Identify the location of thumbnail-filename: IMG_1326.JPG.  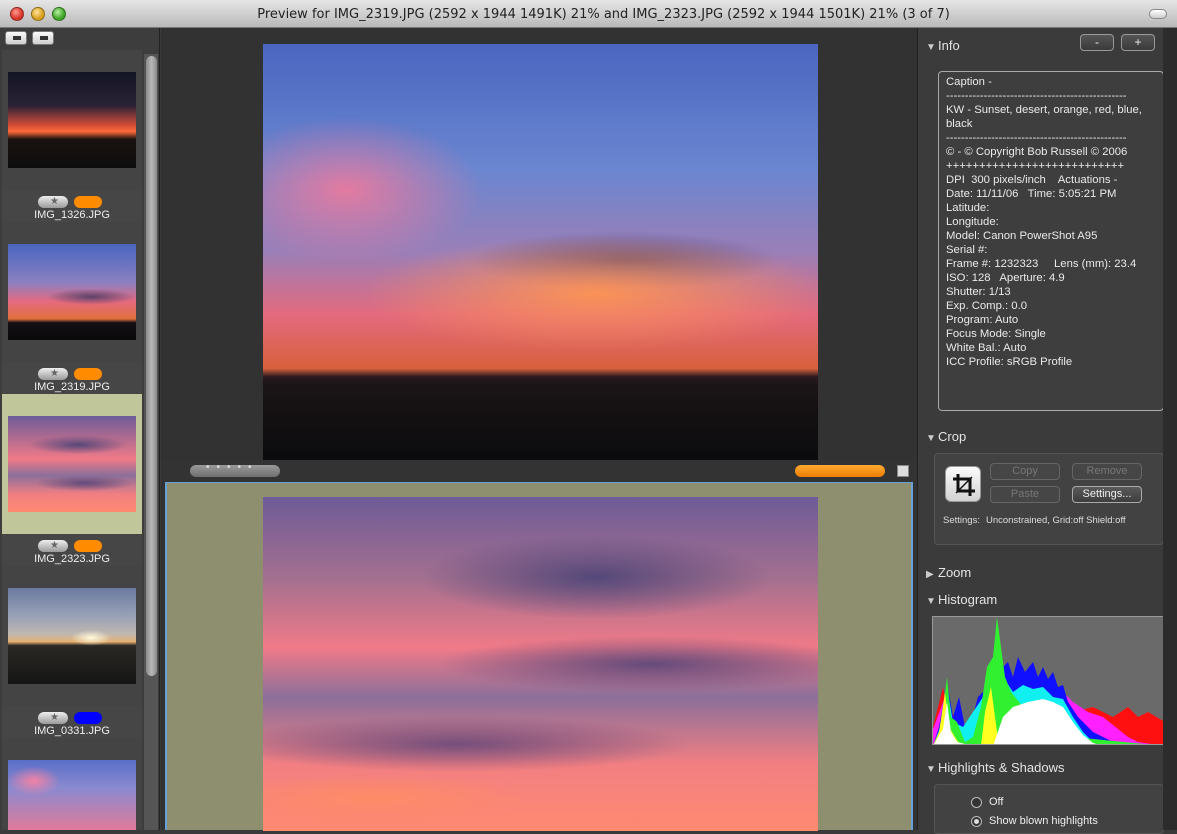
(72, 215).